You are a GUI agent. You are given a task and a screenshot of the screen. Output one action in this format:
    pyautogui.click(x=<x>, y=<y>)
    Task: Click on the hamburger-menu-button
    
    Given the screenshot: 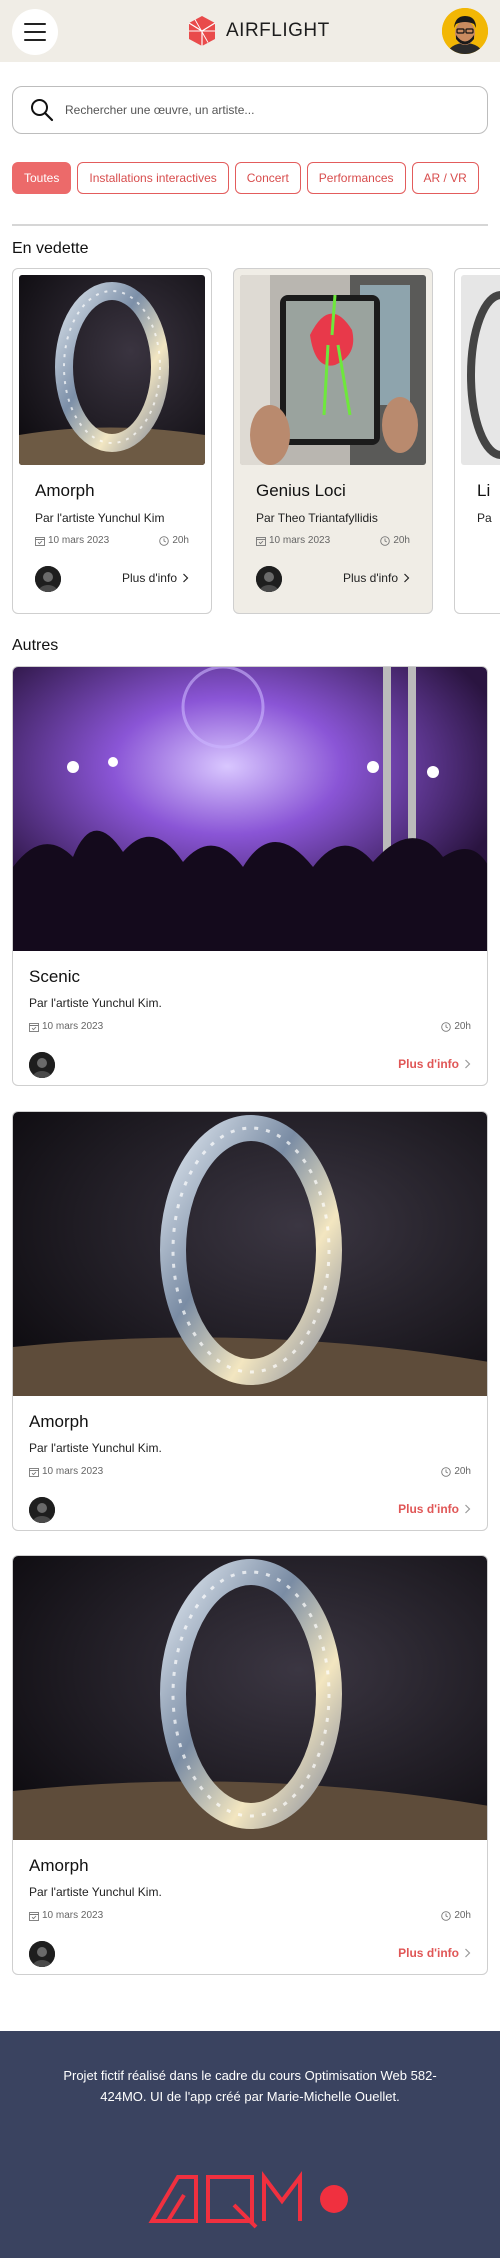 What is the action you would take?
    pyautogui.click(x=35, y=32)
    